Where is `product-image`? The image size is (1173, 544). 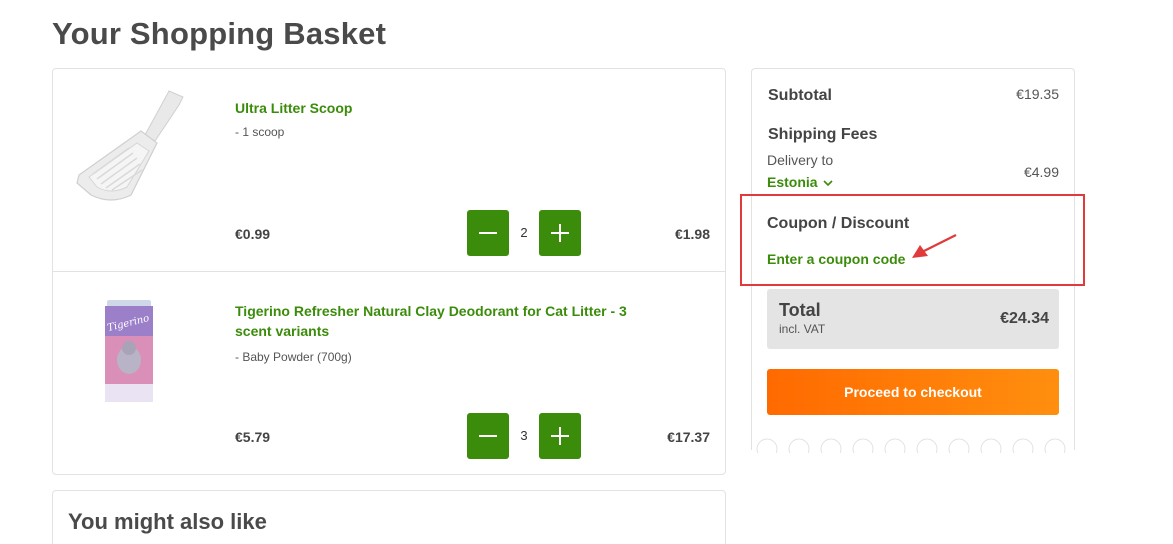
product-image is located at coordinates (131, 143).